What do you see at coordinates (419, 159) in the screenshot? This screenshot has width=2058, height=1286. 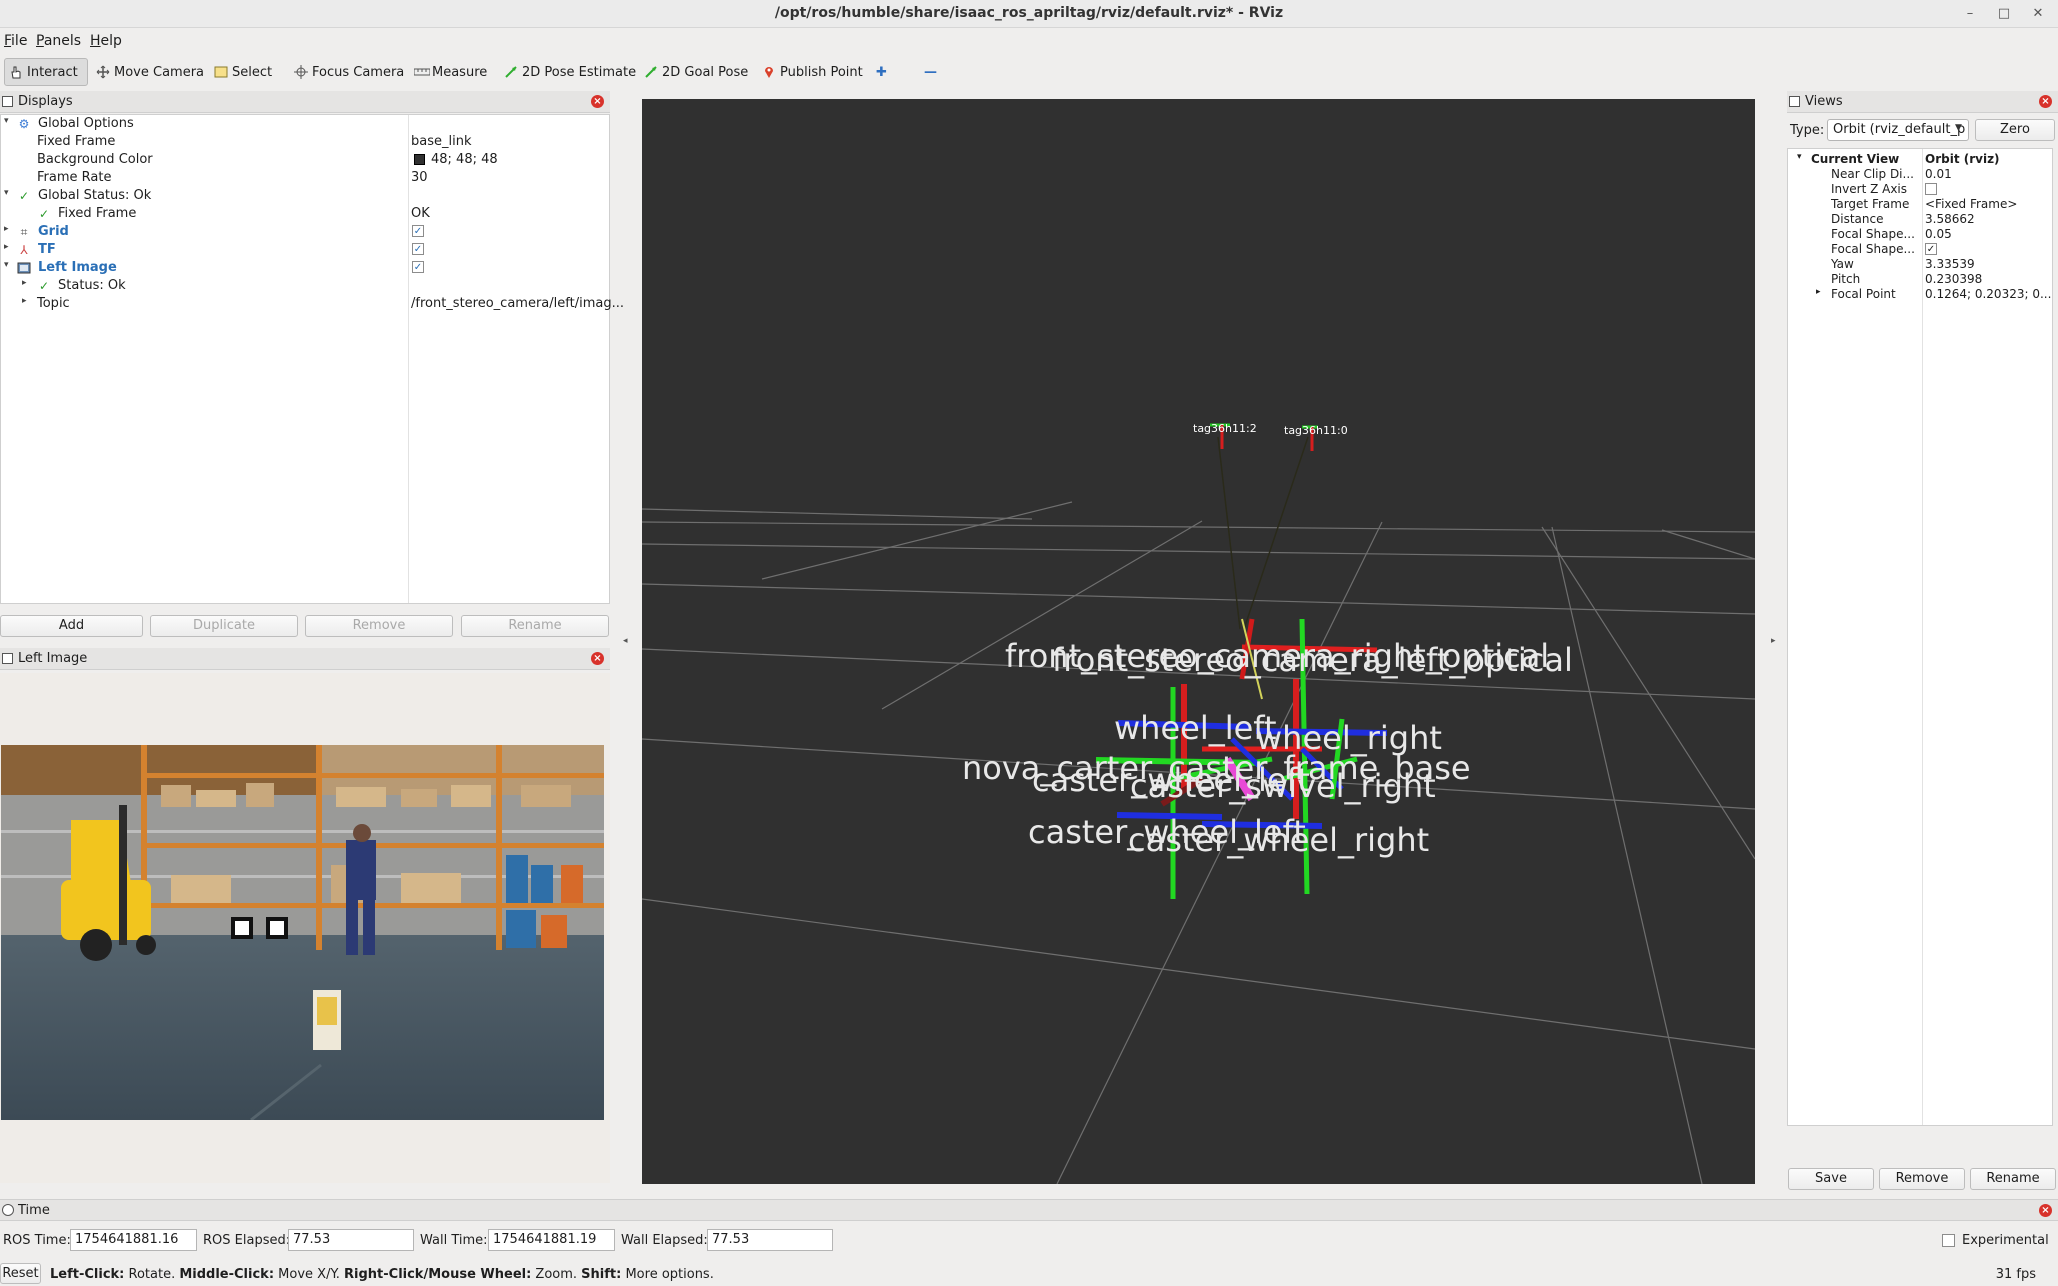 I see `color-swatch` at bounding box center [419, 159].